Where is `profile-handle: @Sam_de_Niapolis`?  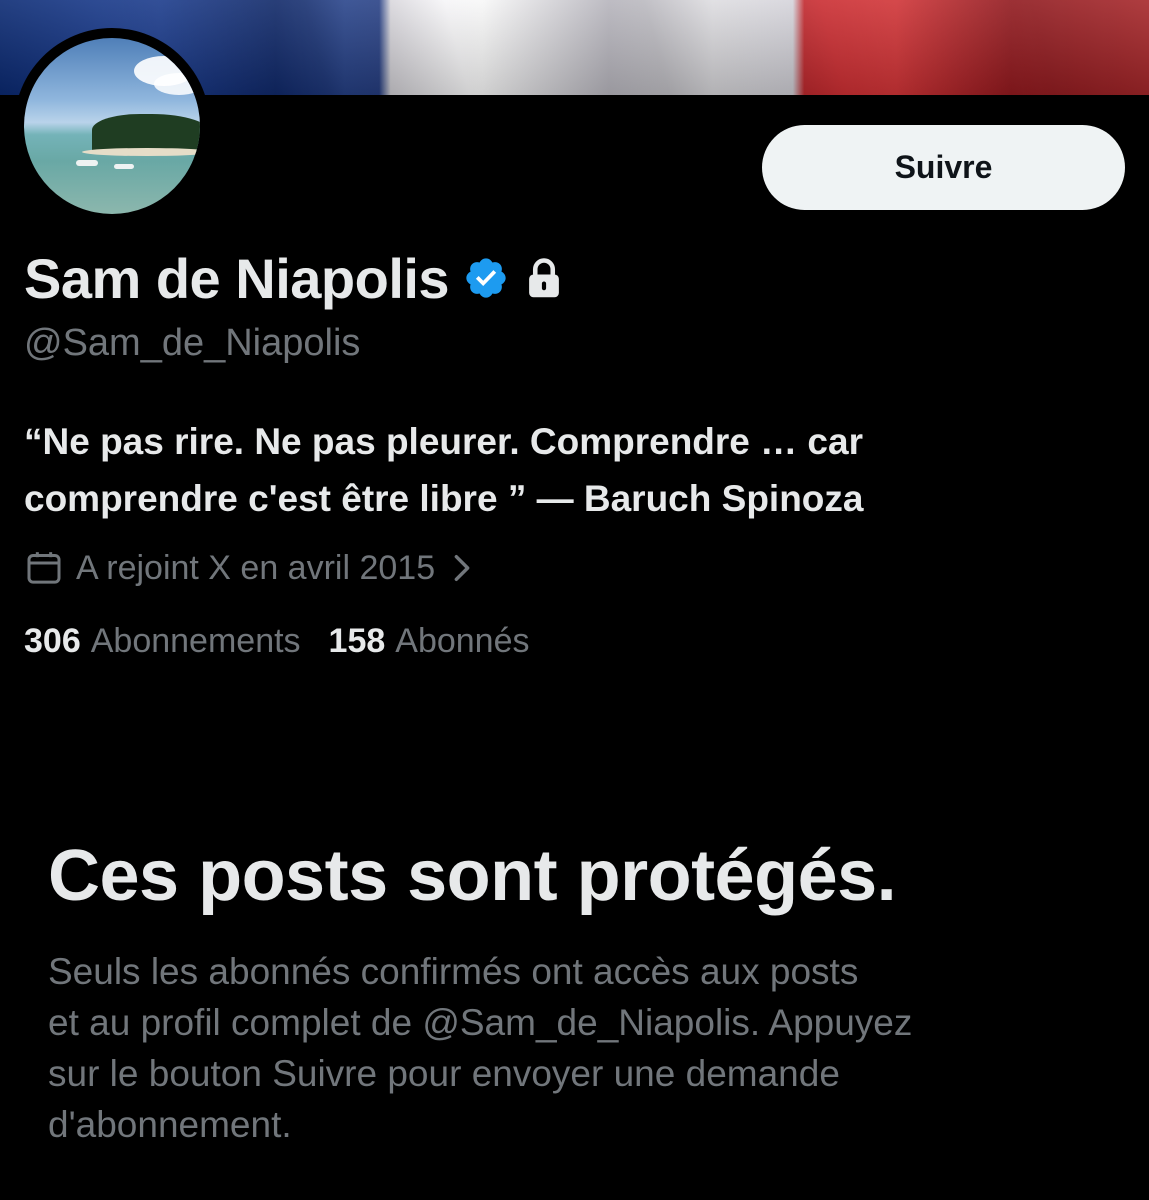 profile-handle: @Sam_de_Niapolis is located at coordinates (192, 343).